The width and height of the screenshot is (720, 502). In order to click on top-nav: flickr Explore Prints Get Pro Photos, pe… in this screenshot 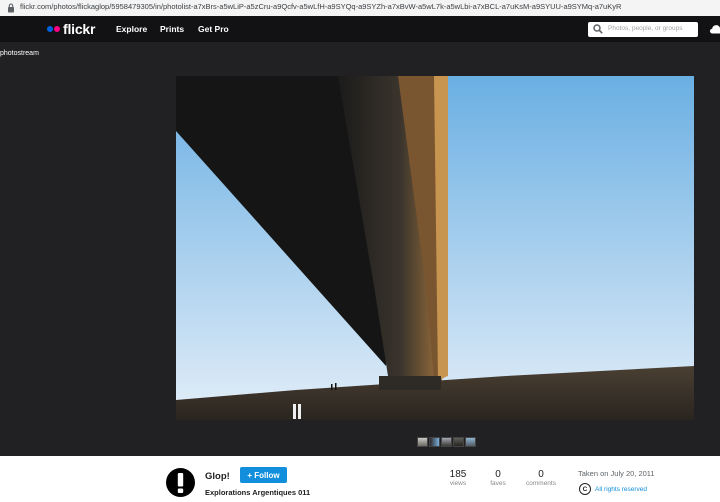, I will do `click(360, 29)`.